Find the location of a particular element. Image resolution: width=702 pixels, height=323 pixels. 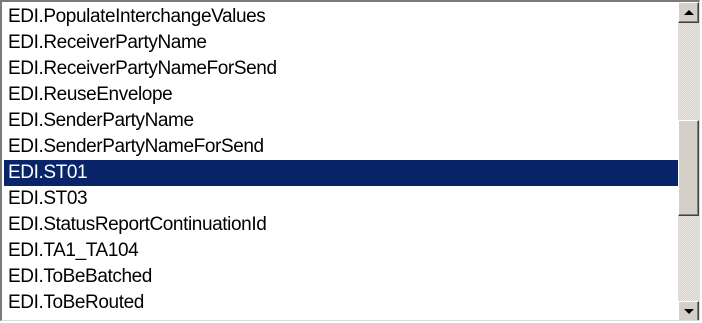

arrow-down-icon is located at coordinates (689, 311).